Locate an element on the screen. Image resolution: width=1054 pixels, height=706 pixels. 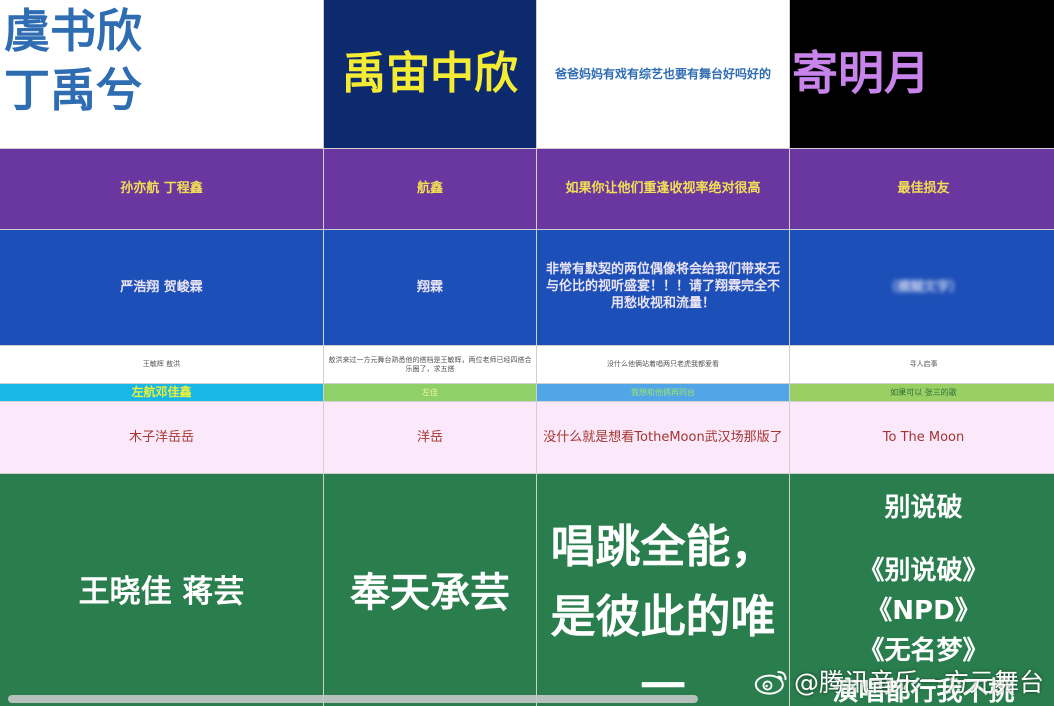
cell-text: 寻人启事 is located at coordinates (923, 364).